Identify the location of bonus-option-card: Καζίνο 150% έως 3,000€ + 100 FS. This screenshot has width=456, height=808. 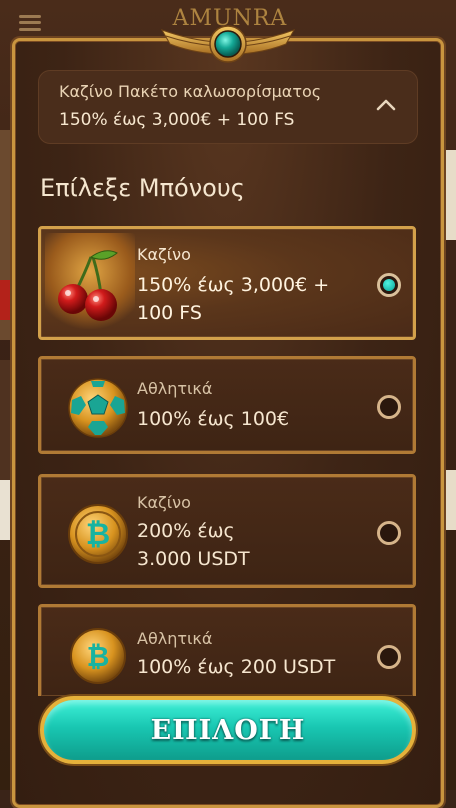
(227, 283).